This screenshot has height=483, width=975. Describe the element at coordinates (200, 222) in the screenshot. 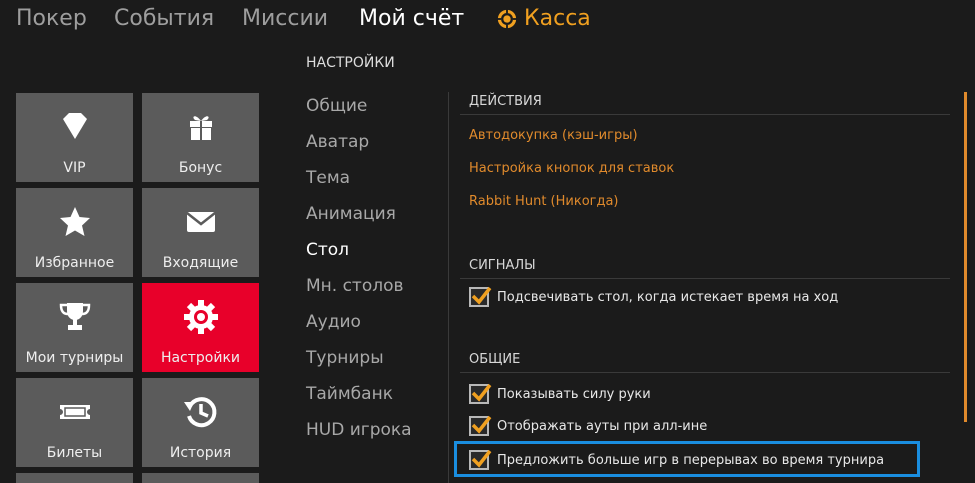

I see `envelope-icon` at that location.